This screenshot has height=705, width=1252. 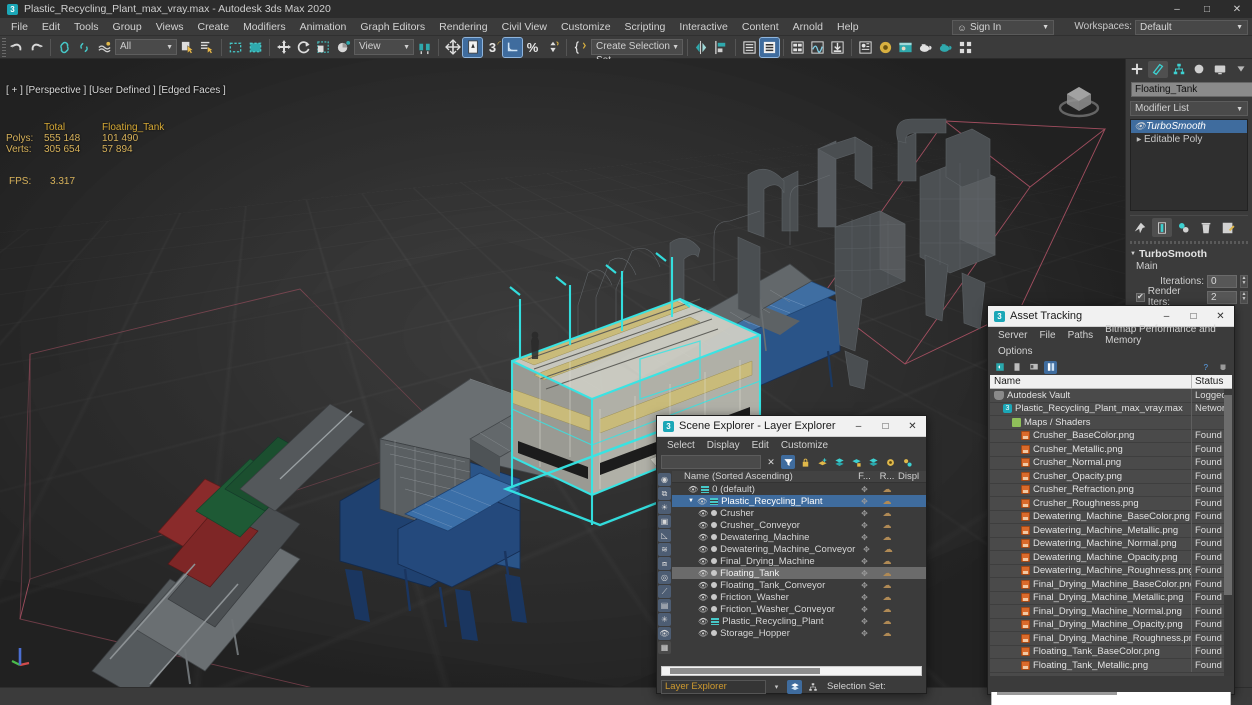 What do you see at coordinates (1111, 476) in the screenshot?
I see `asset-row: Crusher_Opacity.png Found` at bounding box center [1111, 476].